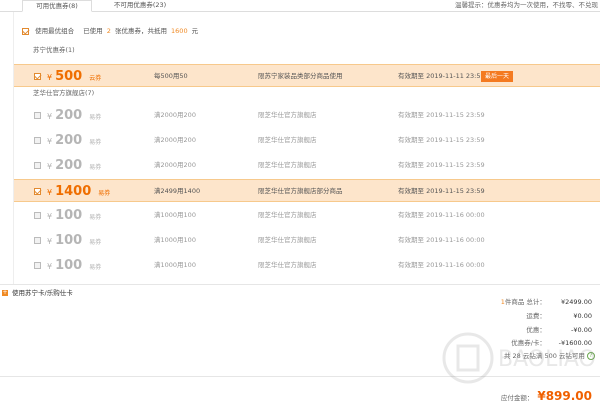 Image resolution: width=600 pixels, height=406 pixels. I want to click on group-title-zhifuzi: 芝华仕官方旗舰店(7), so click(64, 93).